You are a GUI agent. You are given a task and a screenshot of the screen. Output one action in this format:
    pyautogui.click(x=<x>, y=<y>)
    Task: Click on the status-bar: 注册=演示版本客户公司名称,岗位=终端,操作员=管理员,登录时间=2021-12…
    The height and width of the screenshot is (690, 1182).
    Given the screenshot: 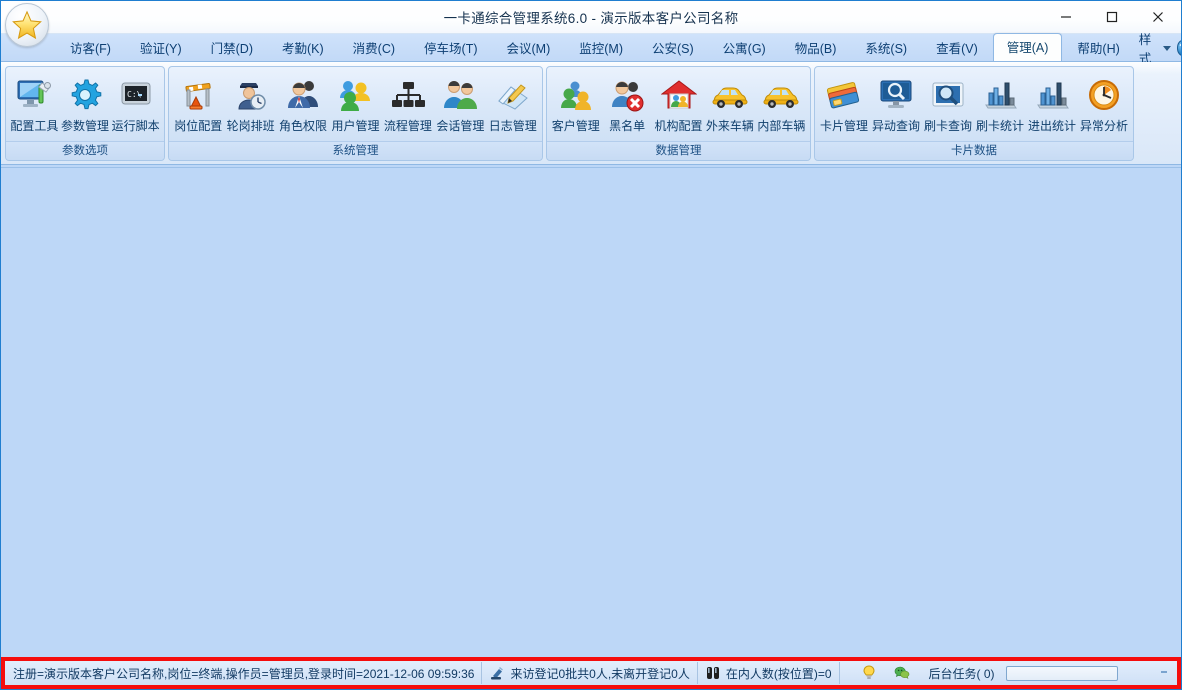 What is the action you would take?
    pyautogui.click(x=591, y=673)
    